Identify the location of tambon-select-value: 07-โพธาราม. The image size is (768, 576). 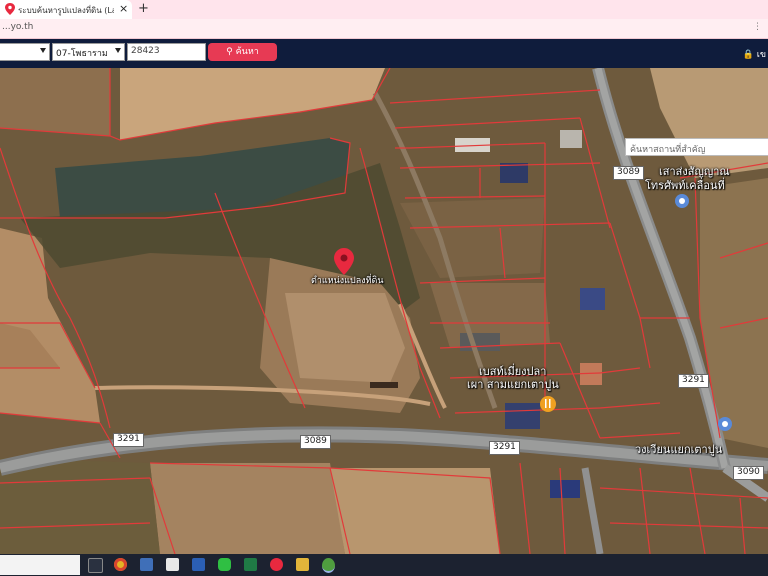
(82, 54).